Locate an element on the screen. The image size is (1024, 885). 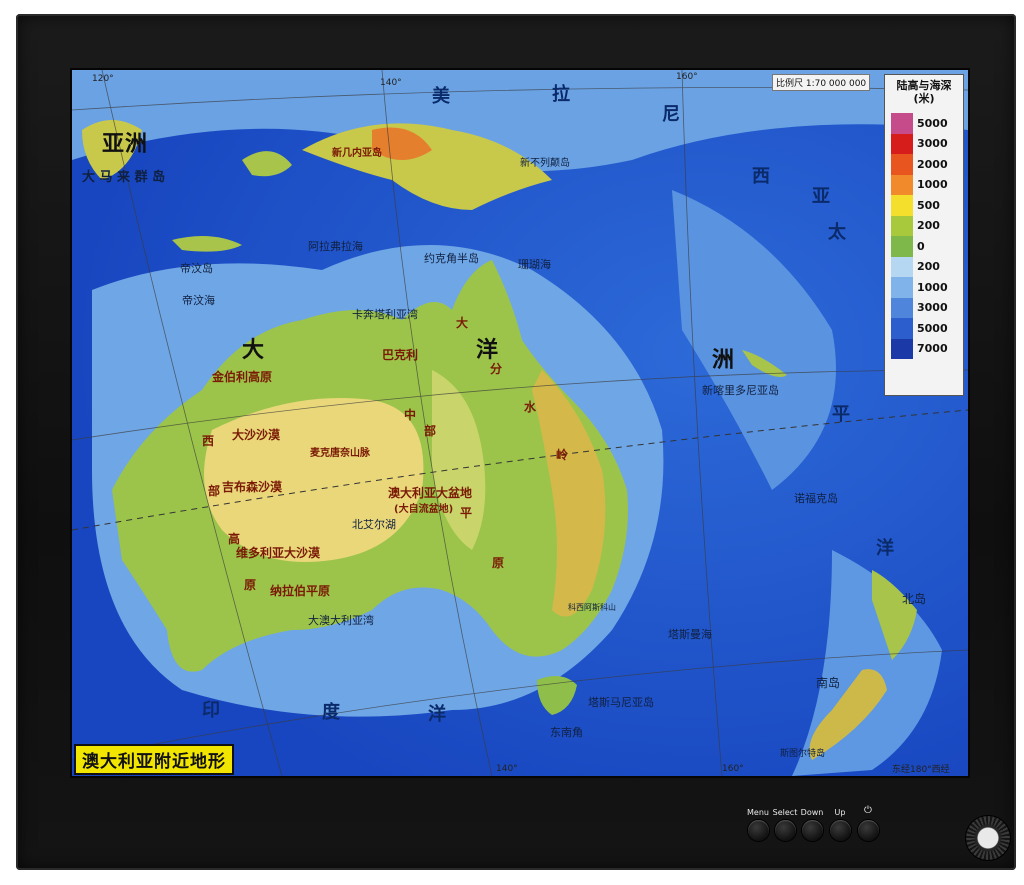
label-central-1: 中 is located at coordinates (410, 415).